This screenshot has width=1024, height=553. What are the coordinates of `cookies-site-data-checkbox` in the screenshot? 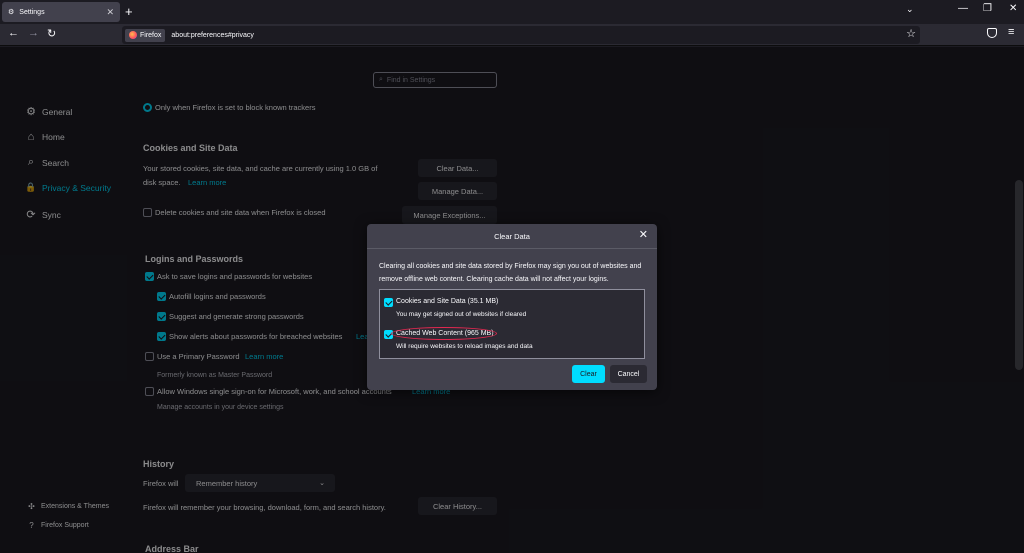 It's located at (388, 302).